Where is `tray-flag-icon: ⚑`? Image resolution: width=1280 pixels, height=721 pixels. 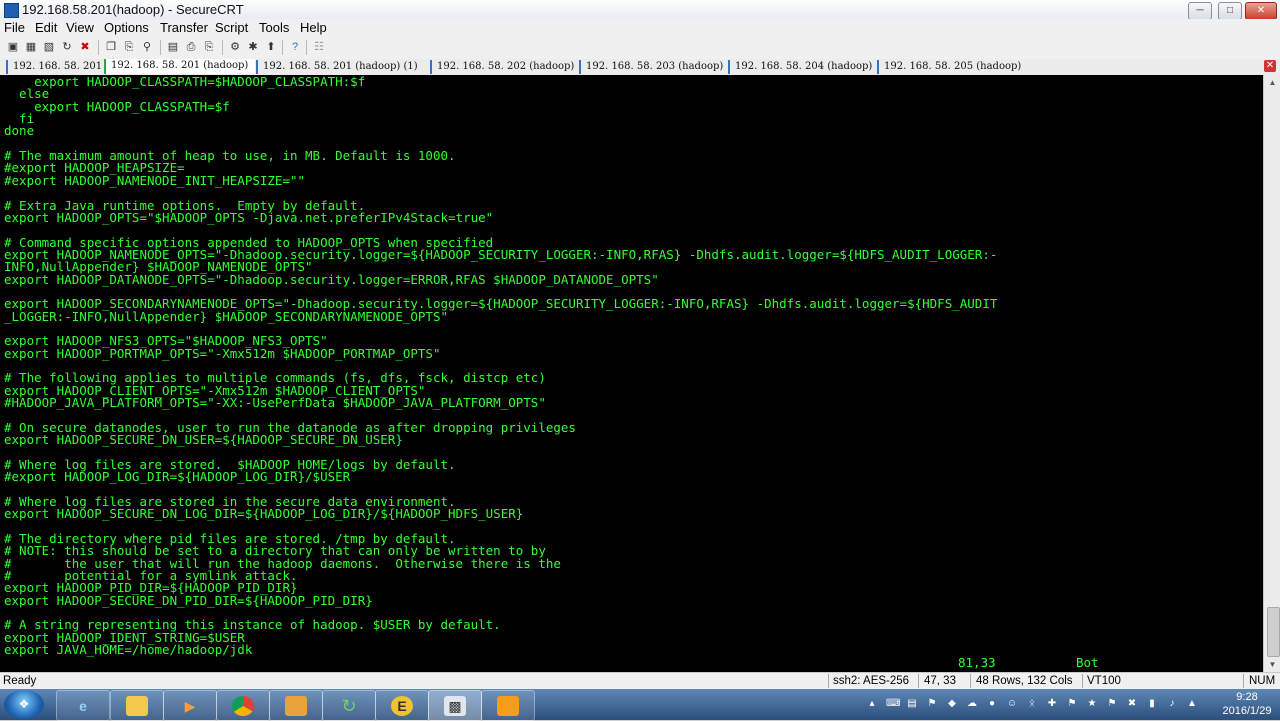
tray-flag-icon: ⚑ is located at coordinates (1112, 704).